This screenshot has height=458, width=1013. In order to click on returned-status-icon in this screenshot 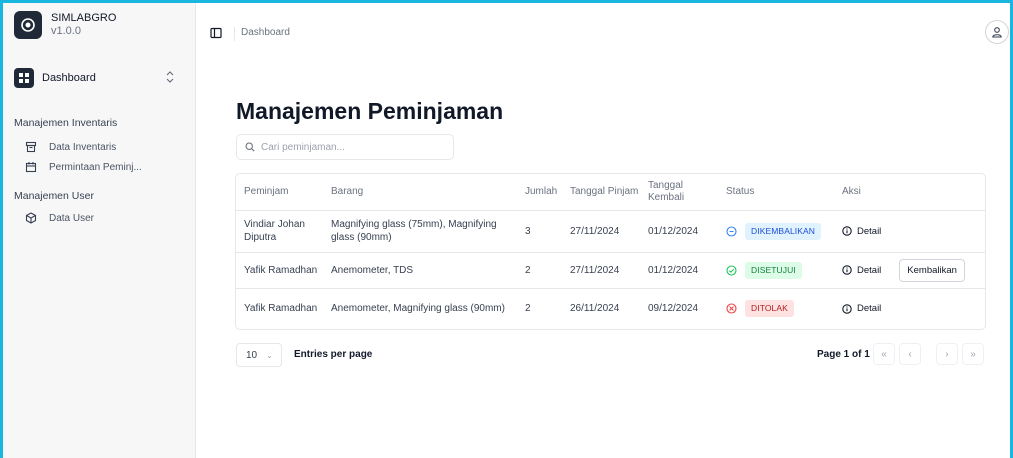, I will do `click(731, 231)`.